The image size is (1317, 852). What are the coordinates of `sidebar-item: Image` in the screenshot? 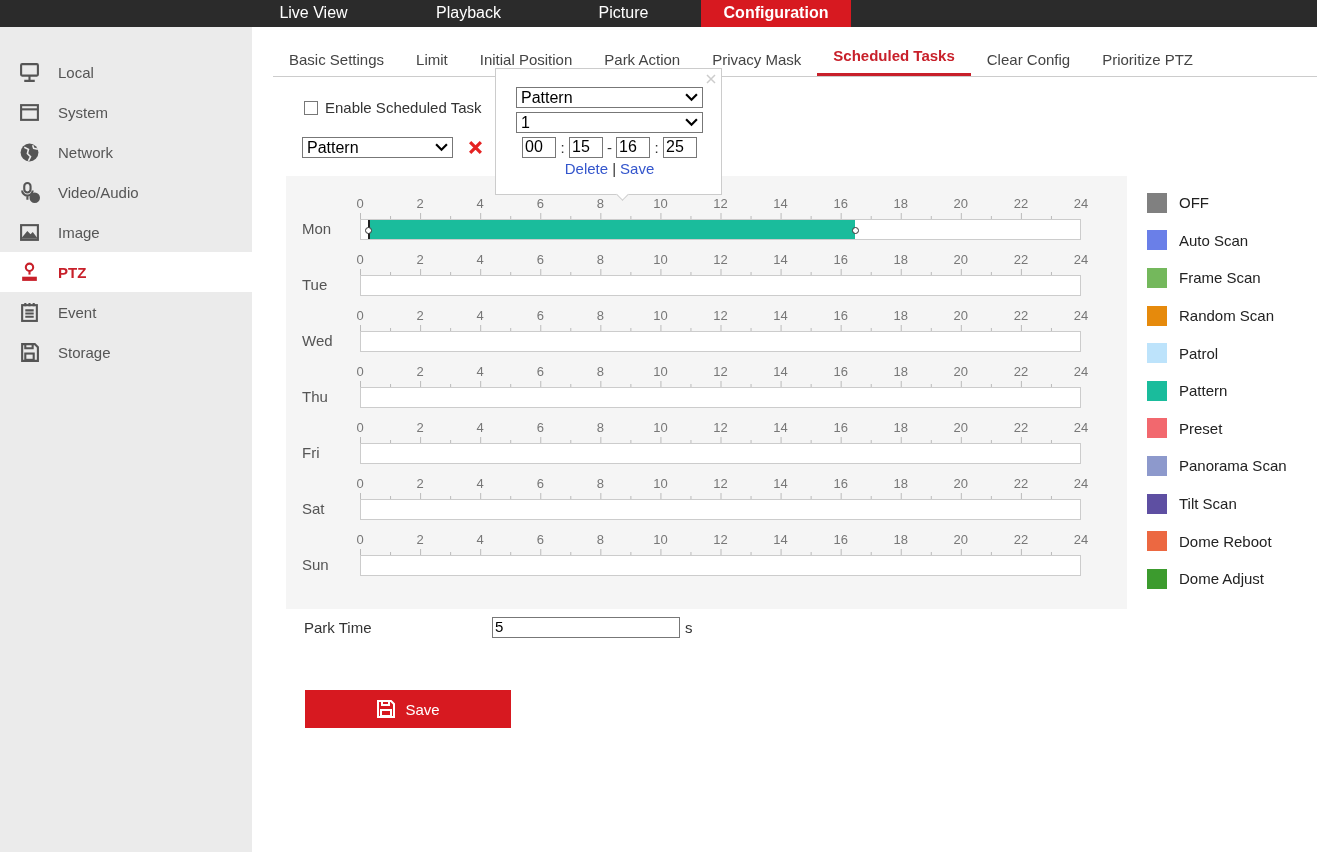 It's located at (126, 232).